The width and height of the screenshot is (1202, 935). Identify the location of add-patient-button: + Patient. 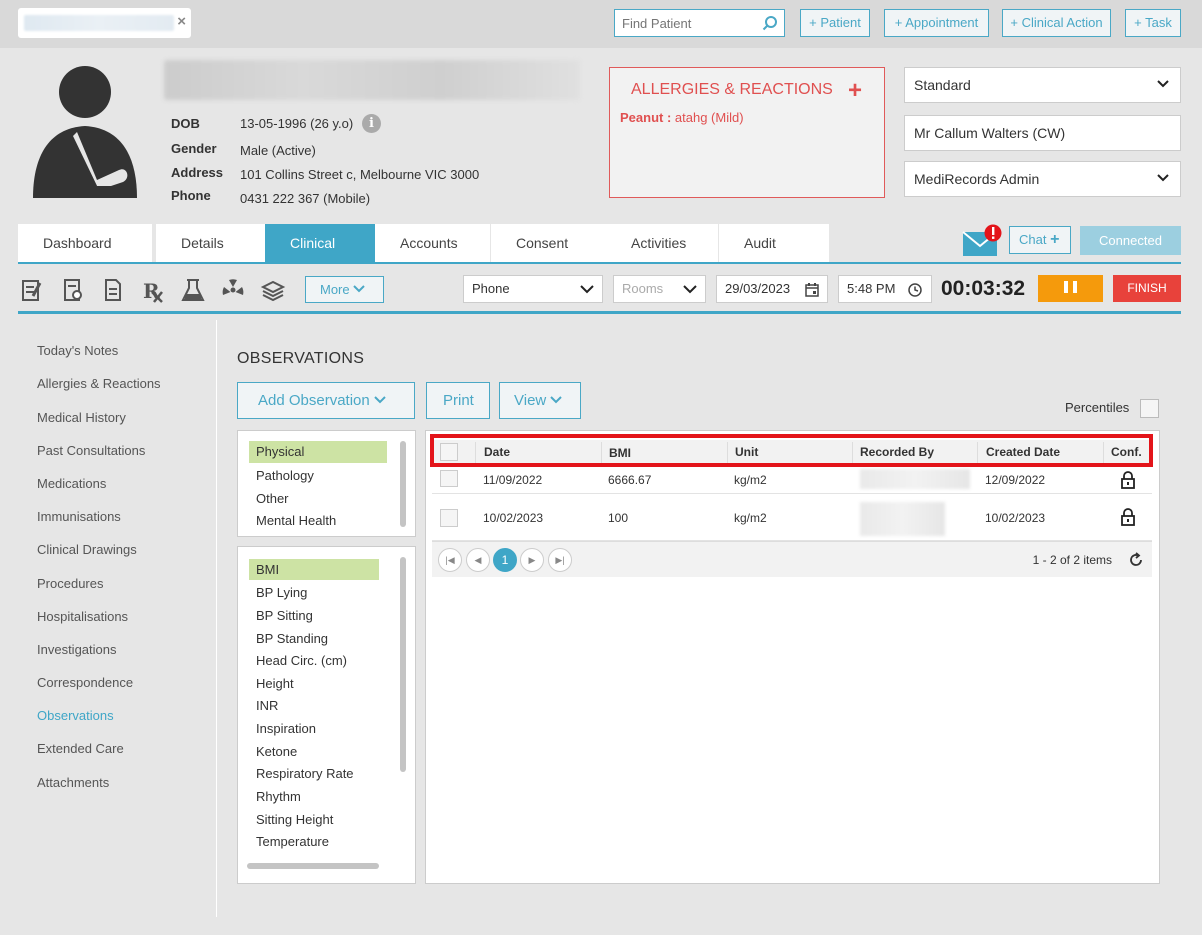
(835, 23).